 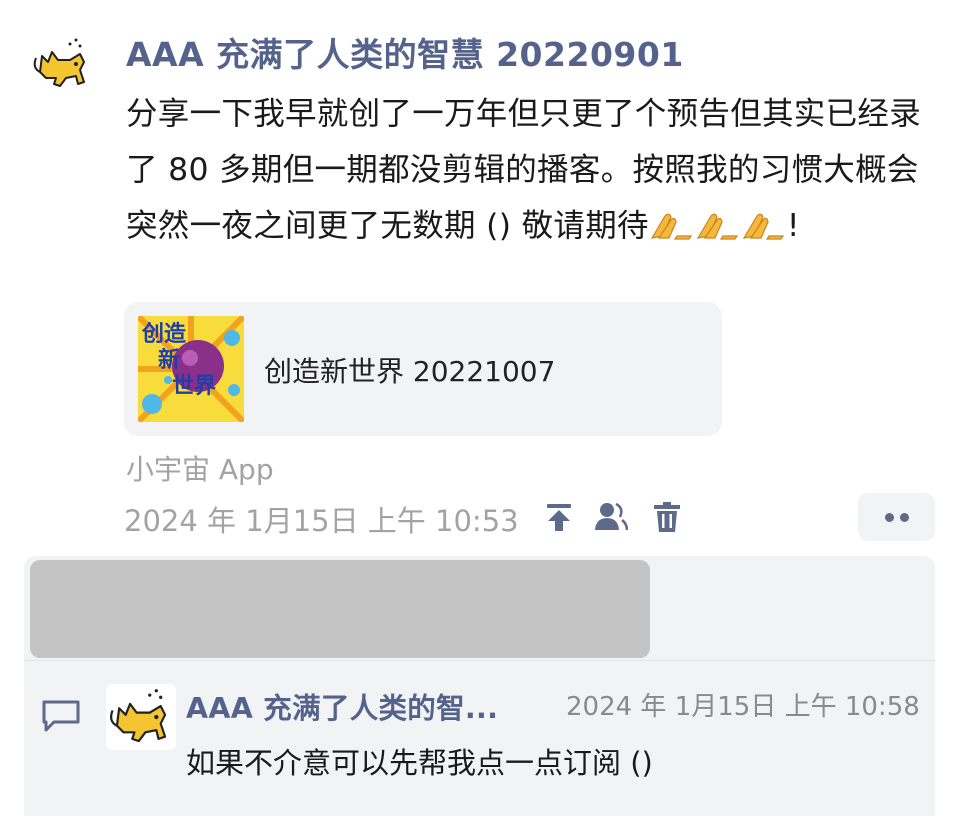 I want to click on author-avatar, so click(x=62, y=64).